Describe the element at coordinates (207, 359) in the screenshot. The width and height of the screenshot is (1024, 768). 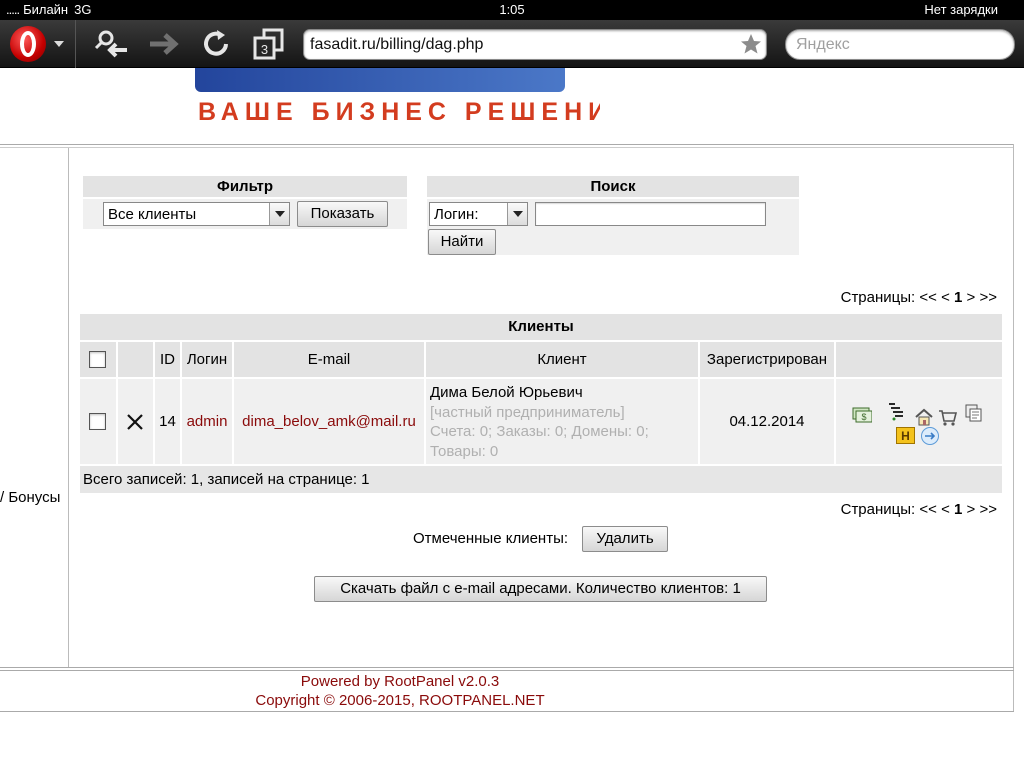
I see `column-header-login: Логин` at that location.